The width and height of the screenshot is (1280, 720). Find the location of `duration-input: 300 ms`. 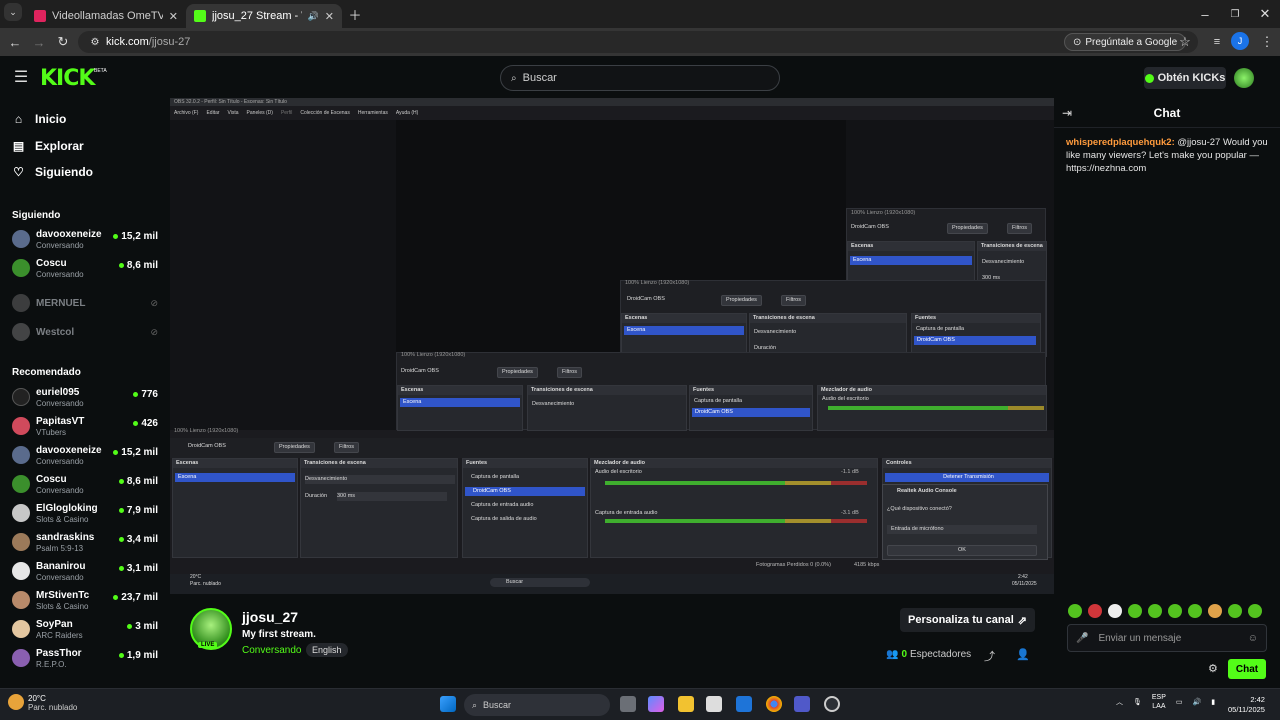

duration-input: 300 ms is located at coordinates (392, 496).